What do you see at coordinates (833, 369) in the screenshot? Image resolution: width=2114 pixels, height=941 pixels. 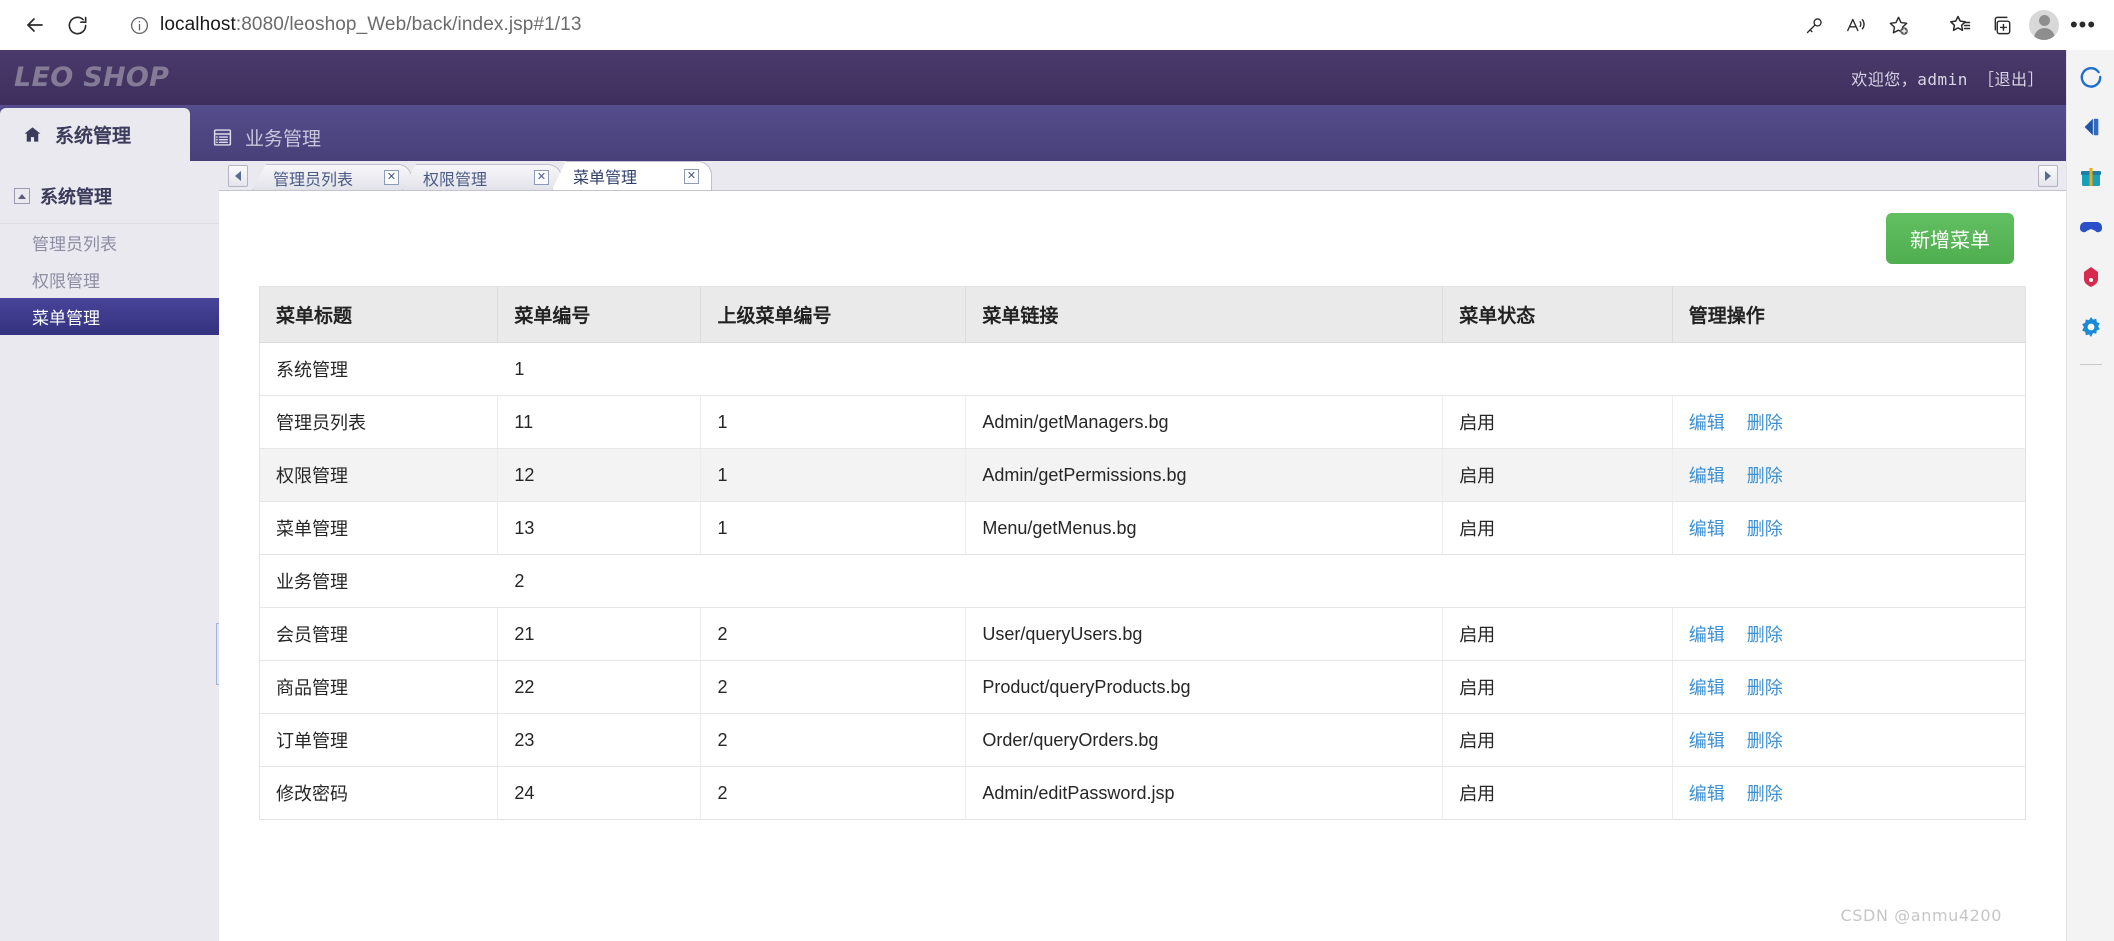 I see `cell-parent-id` at bounding box center [833, 369].